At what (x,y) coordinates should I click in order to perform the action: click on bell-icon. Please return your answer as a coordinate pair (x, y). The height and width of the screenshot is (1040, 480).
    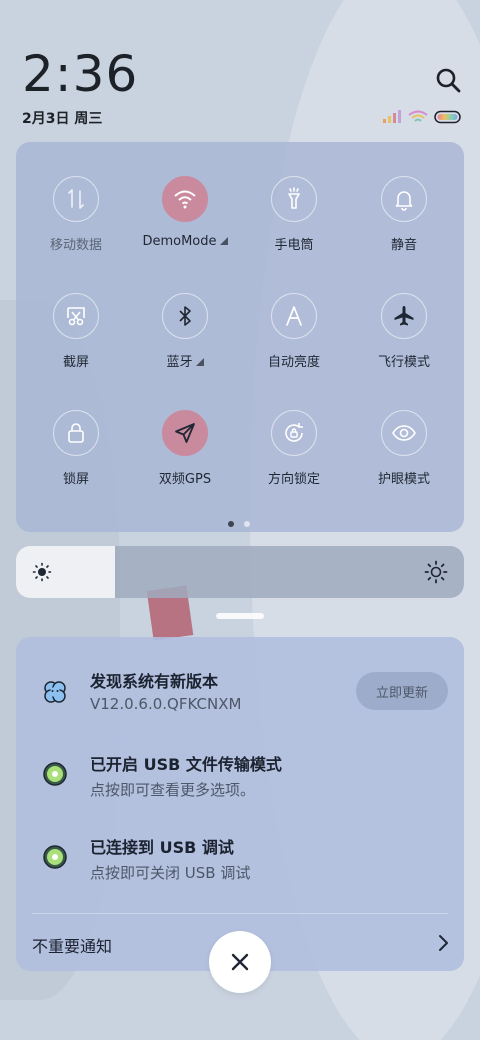
    Looking at the image, I should click on (404, 199).